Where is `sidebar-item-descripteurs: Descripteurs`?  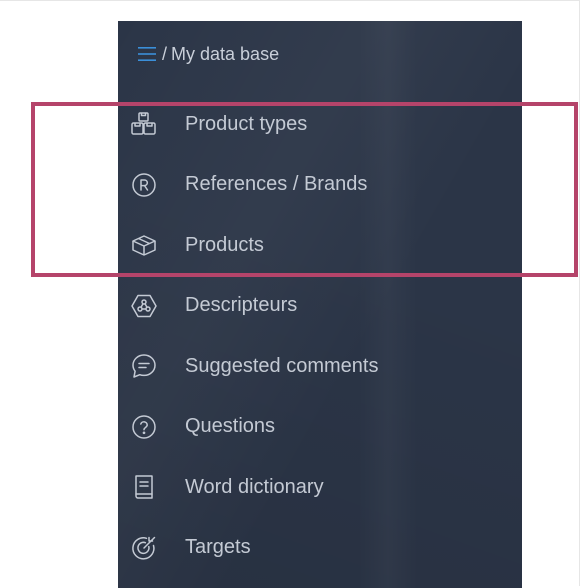 sidebar-item-descripteurs: Descripteurs is located at coordinates (320, 306).